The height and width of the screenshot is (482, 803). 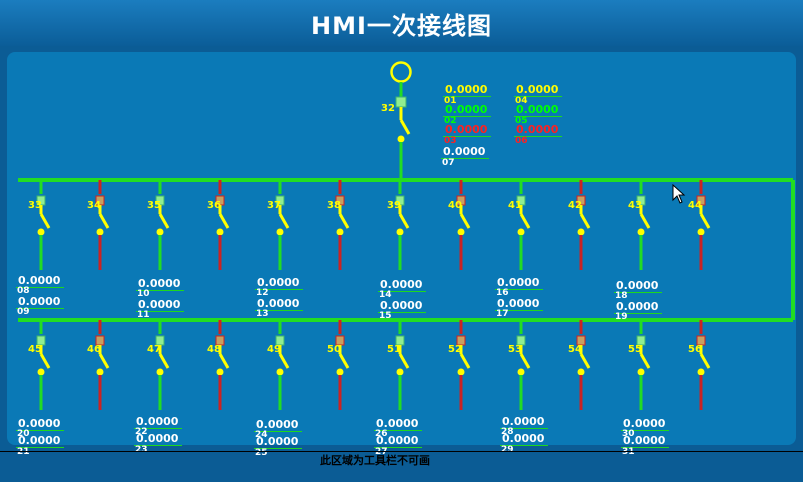 I want to click on switch-number: 45, so click(x=35, y=349).